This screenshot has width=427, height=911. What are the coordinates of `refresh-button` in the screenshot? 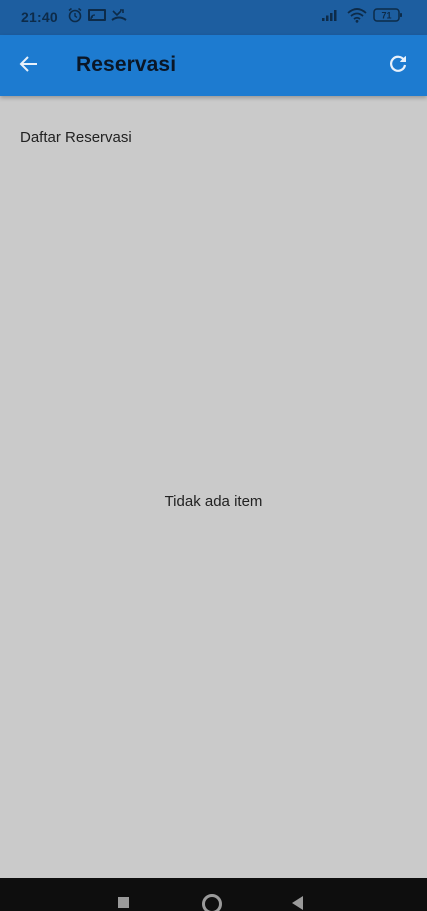 It's located at (398, 66).